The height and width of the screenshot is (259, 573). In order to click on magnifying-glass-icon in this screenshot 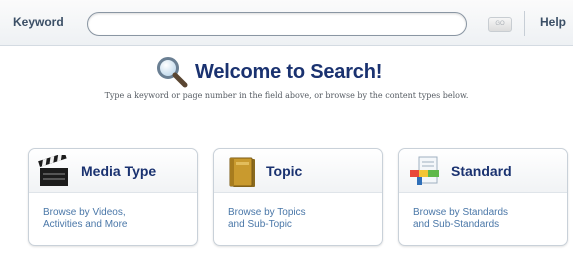, I will do `click(172, 72)`.